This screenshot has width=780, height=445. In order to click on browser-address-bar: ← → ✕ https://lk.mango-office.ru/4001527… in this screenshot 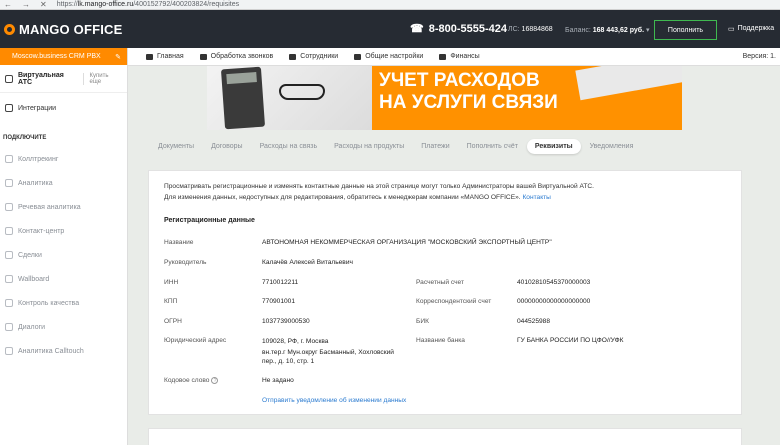, I will do `click(390, 5)`.